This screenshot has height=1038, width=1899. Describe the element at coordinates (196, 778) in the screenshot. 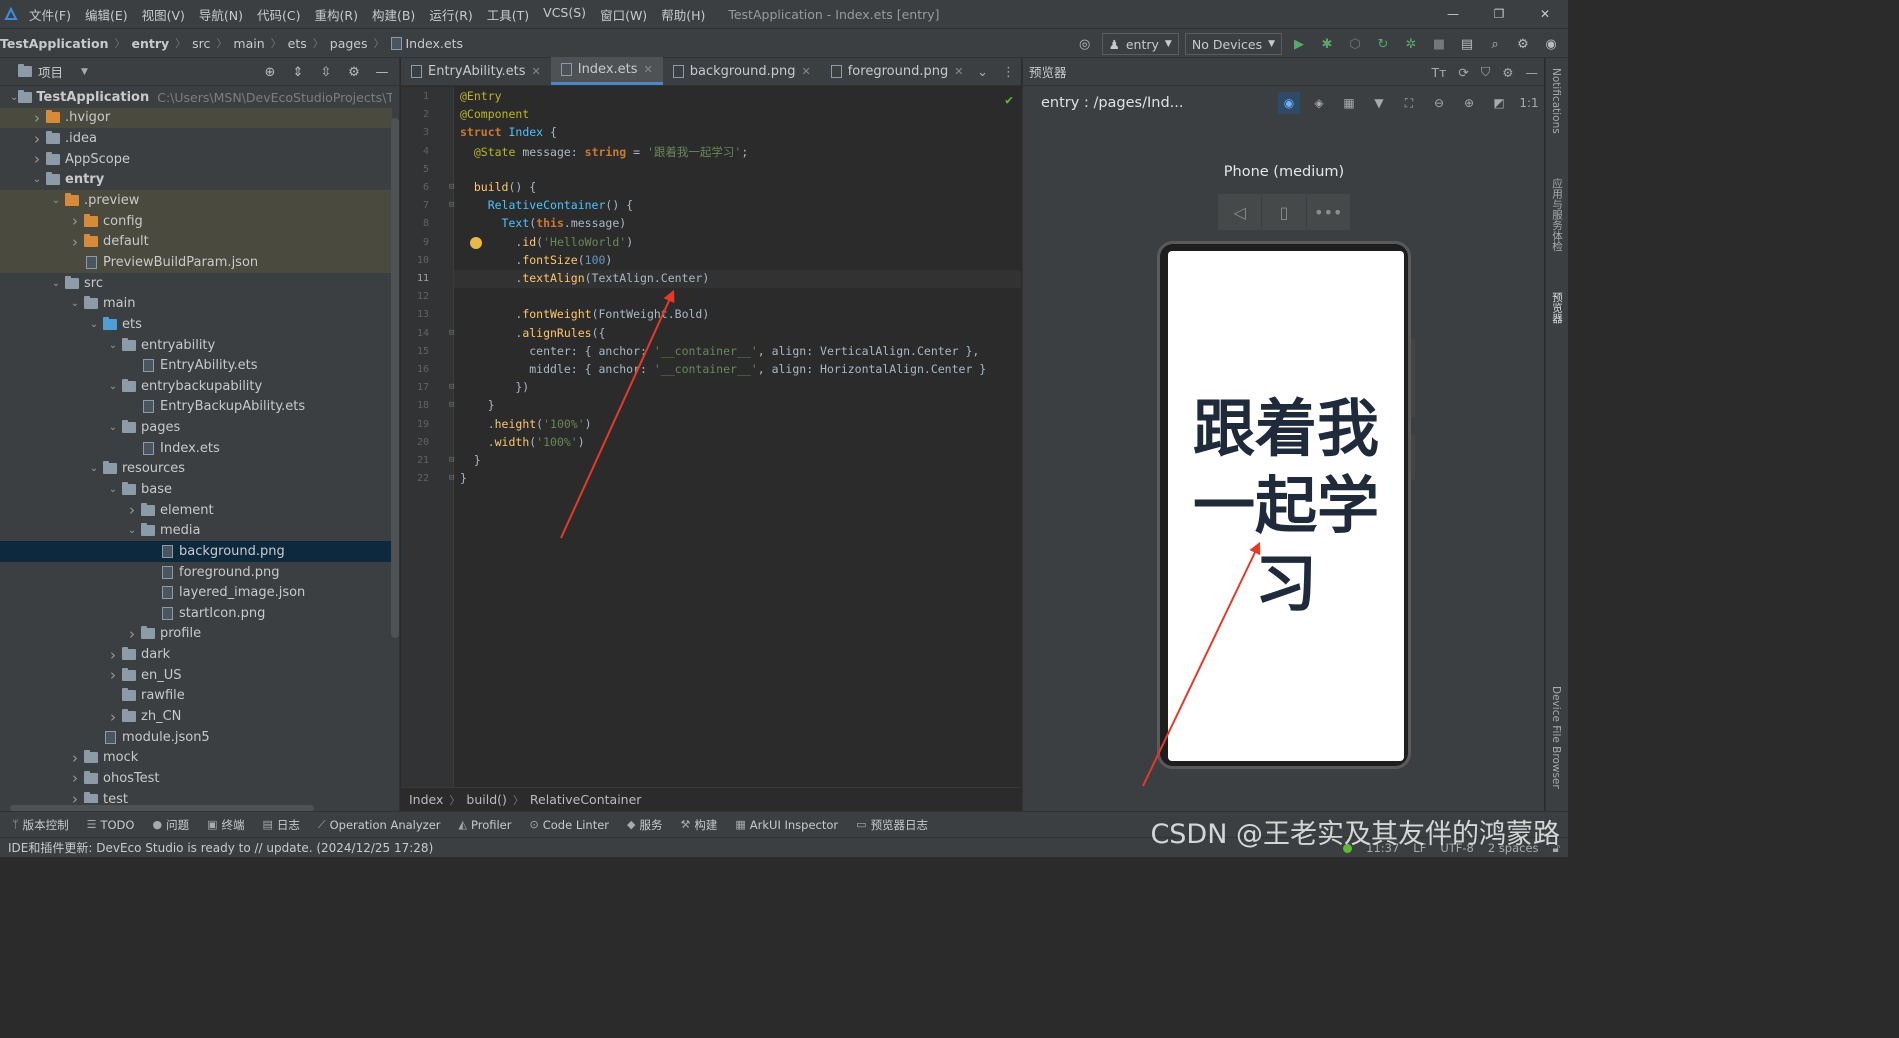

I see `tree-item: › ohosTest` at that location.